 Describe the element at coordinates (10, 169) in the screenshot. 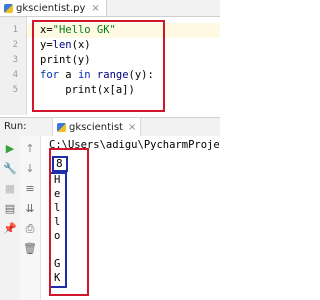

I see `wrench-icon: 🔧` at that location.